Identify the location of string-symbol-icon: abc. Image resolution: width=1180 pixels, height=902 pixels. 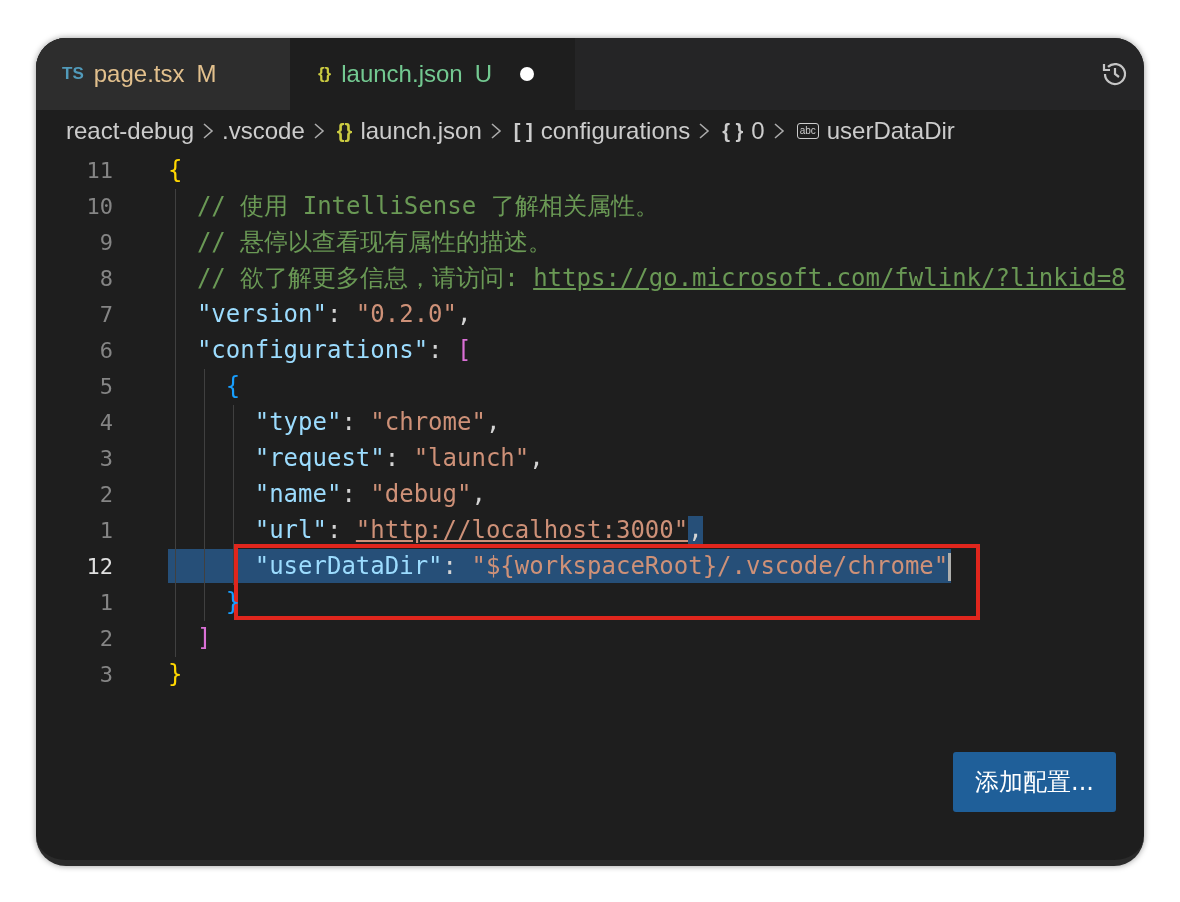
(807, 131).